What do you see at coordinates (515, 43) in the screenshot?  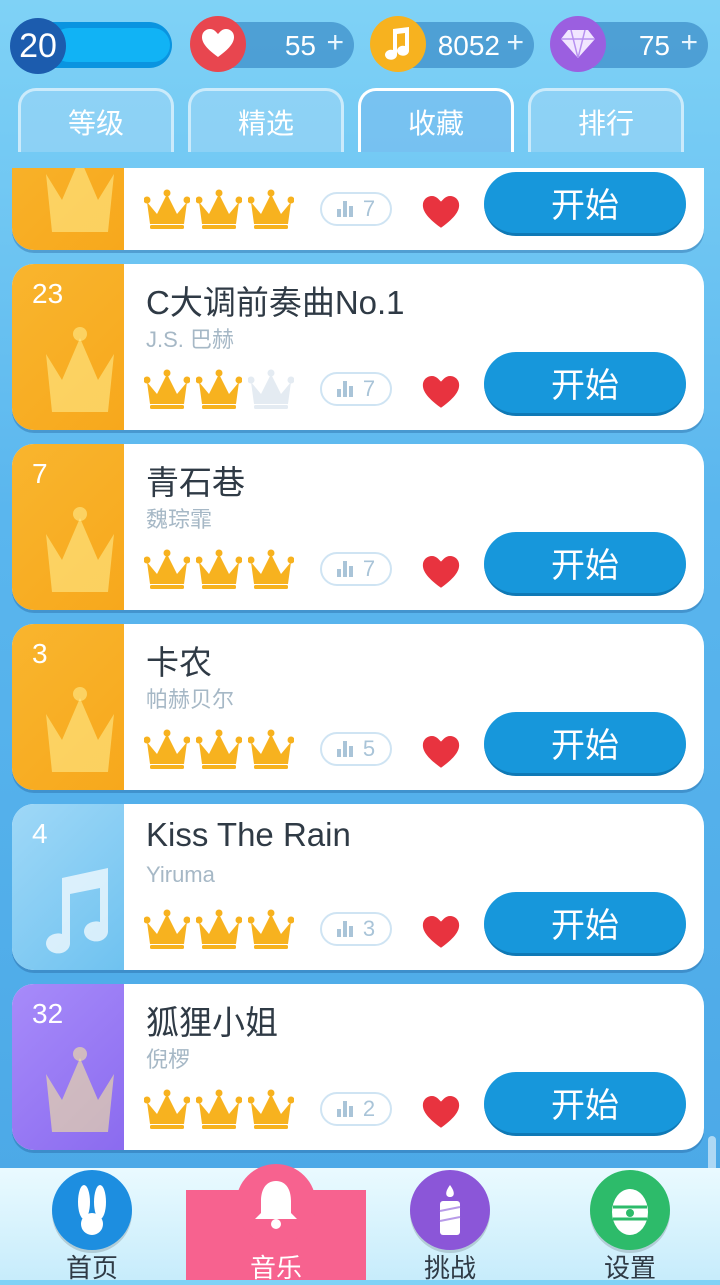 I see `add-notes-button: +` at bounding box center [515, 43].